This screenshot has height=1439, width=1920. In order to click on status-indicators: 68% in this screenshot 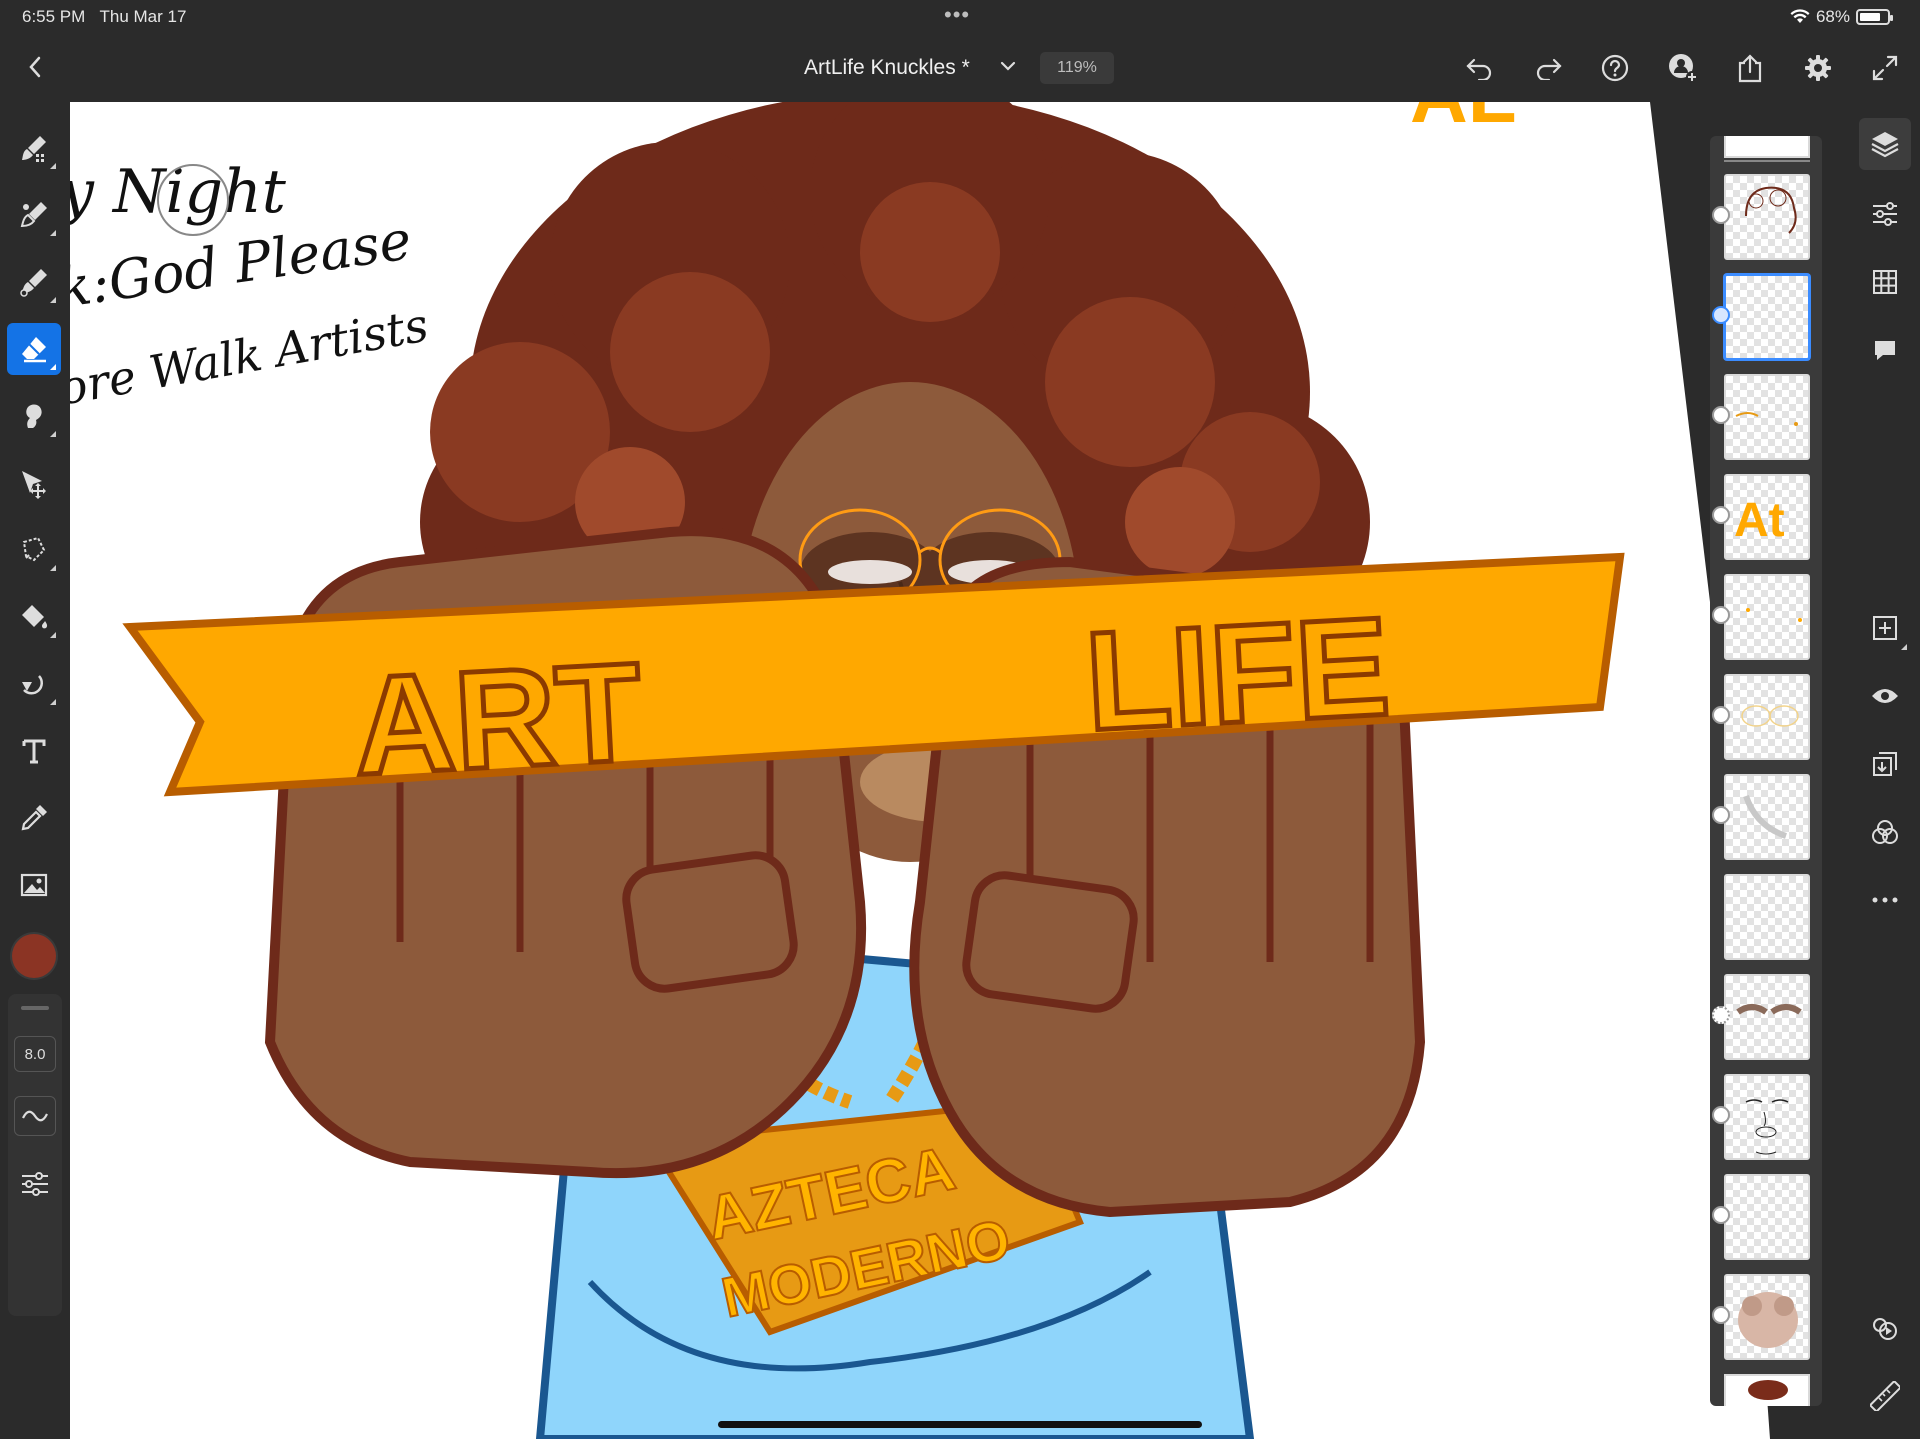, I will do `click(1841, 17)`.